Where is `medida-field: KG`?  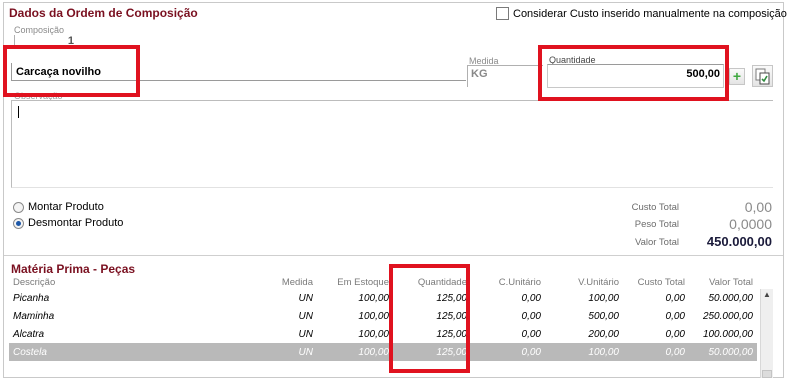
medida-field: KG is located at coordinates (505, 76).